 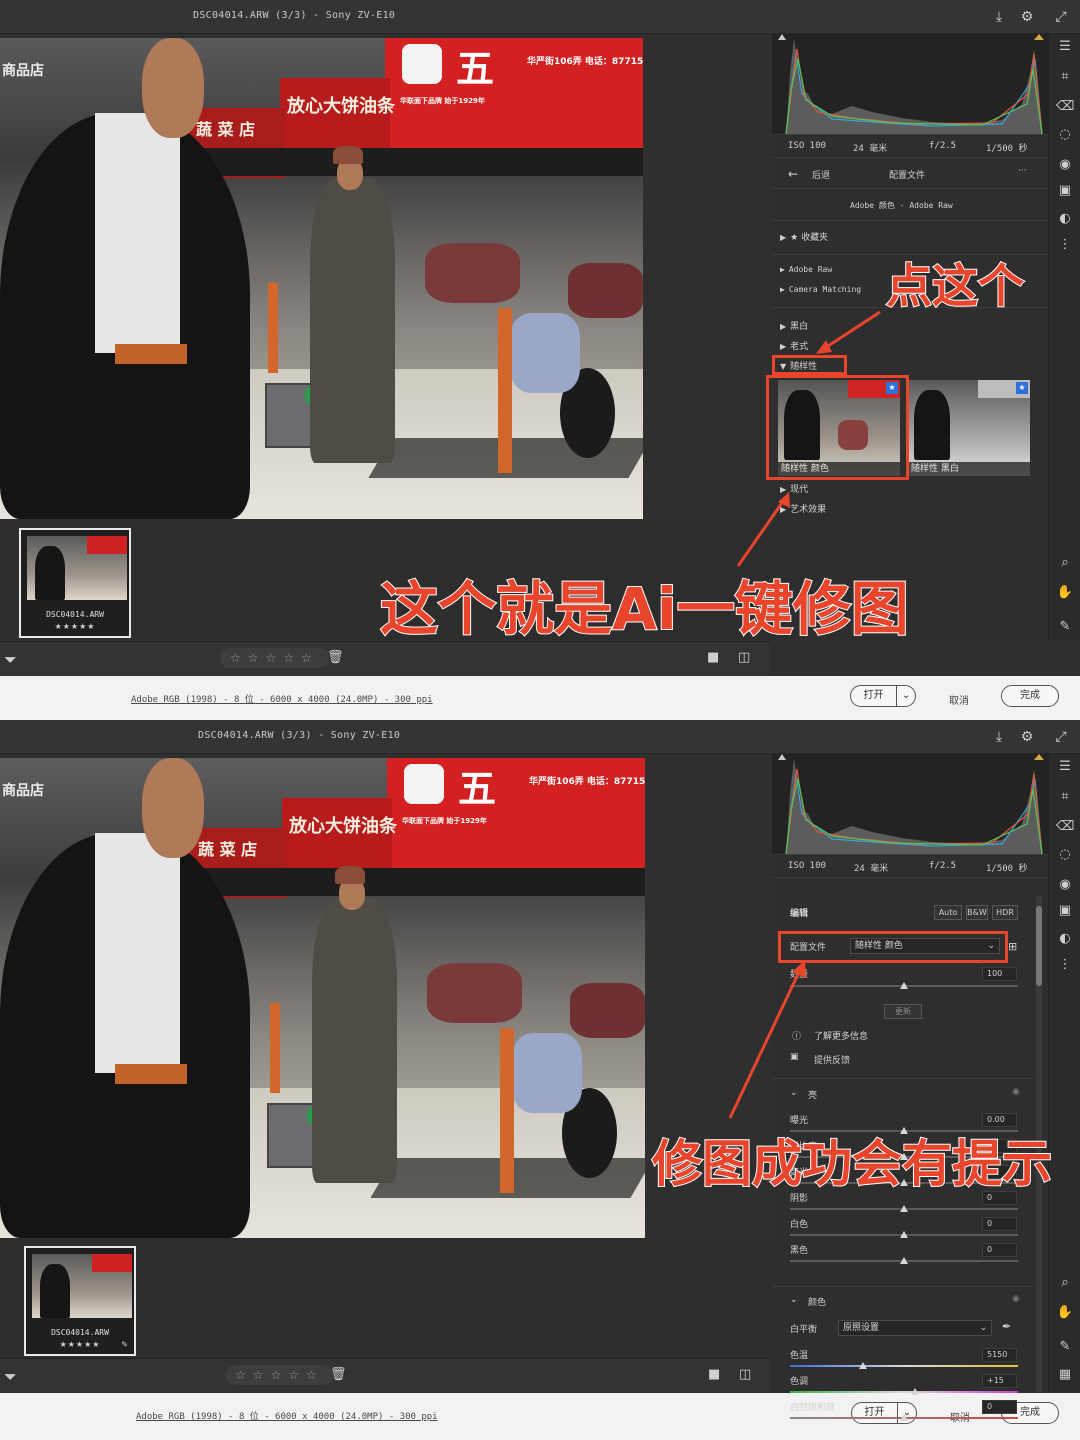 What do you see at coordinates (644, 609) in the screenshot?
I see `annotation-ai-edit: 这个就是Ai一键修图` at bounding box center [644, 609].